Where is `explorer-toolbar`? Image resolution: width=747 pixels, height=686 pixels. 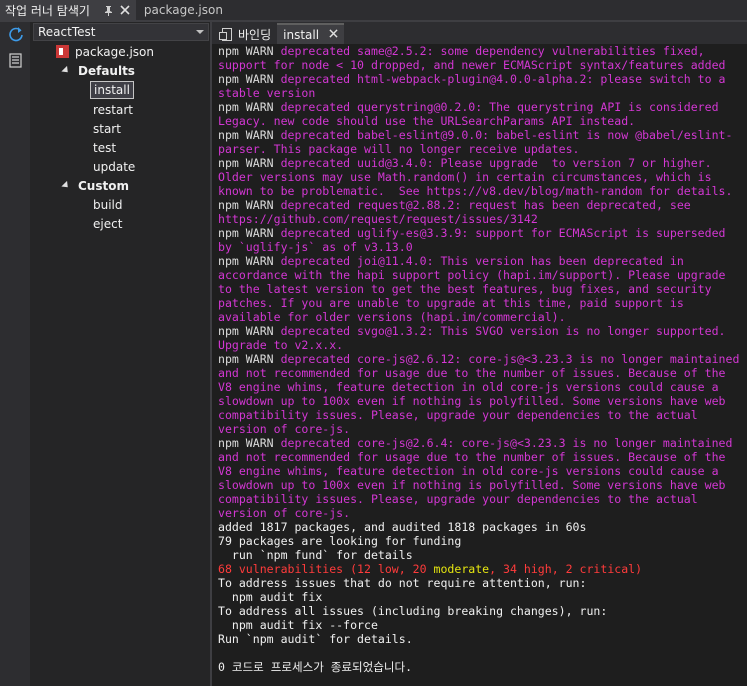
explorer-toolbar is located at coordinates (15, 354).